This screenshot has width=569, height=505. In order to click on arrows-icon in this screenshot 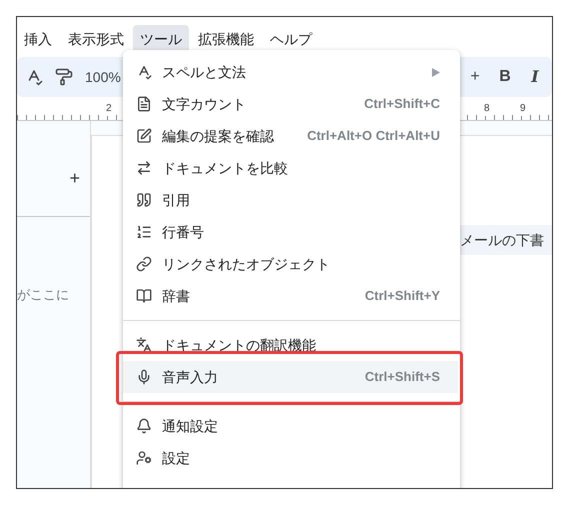, I will do `click(144, 168)`.